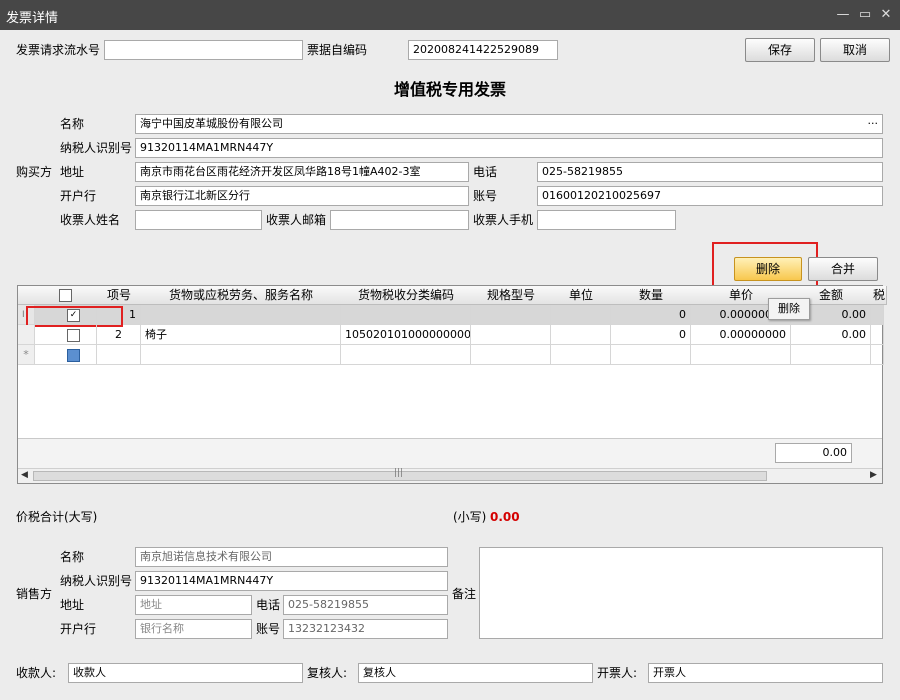 The height and width of the screenshot is (700, 900). Describe the element at coordinates (865, 15) in the screenshot. I see `maximize-icon: ▭` at that location.